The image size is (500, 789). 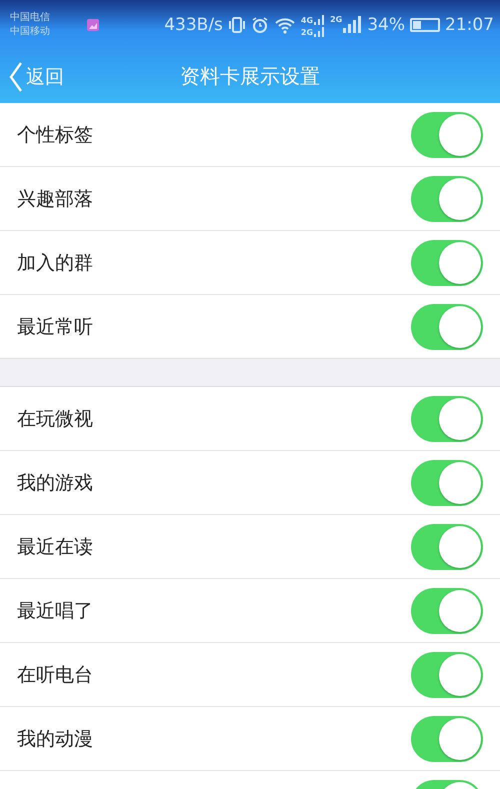 I want to click on back-button: 返回, so click(x=32, y=76).